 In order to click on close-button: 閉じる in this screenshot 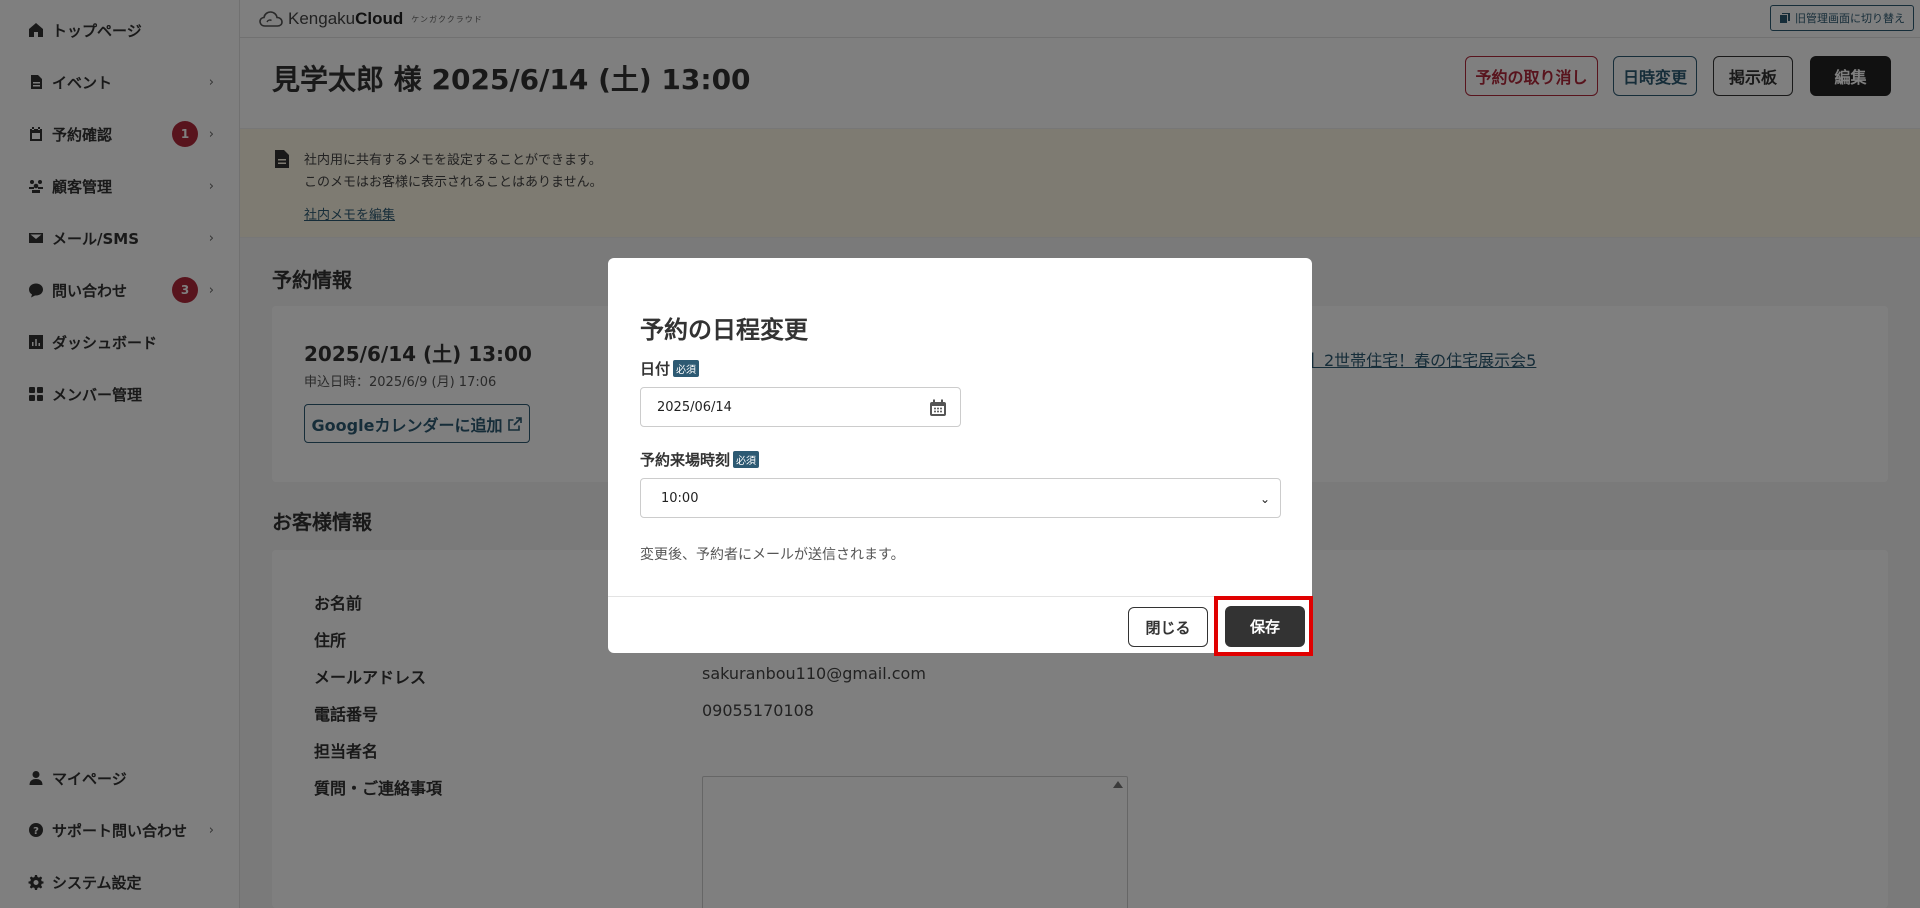, I will do `click(1168, 627)`.